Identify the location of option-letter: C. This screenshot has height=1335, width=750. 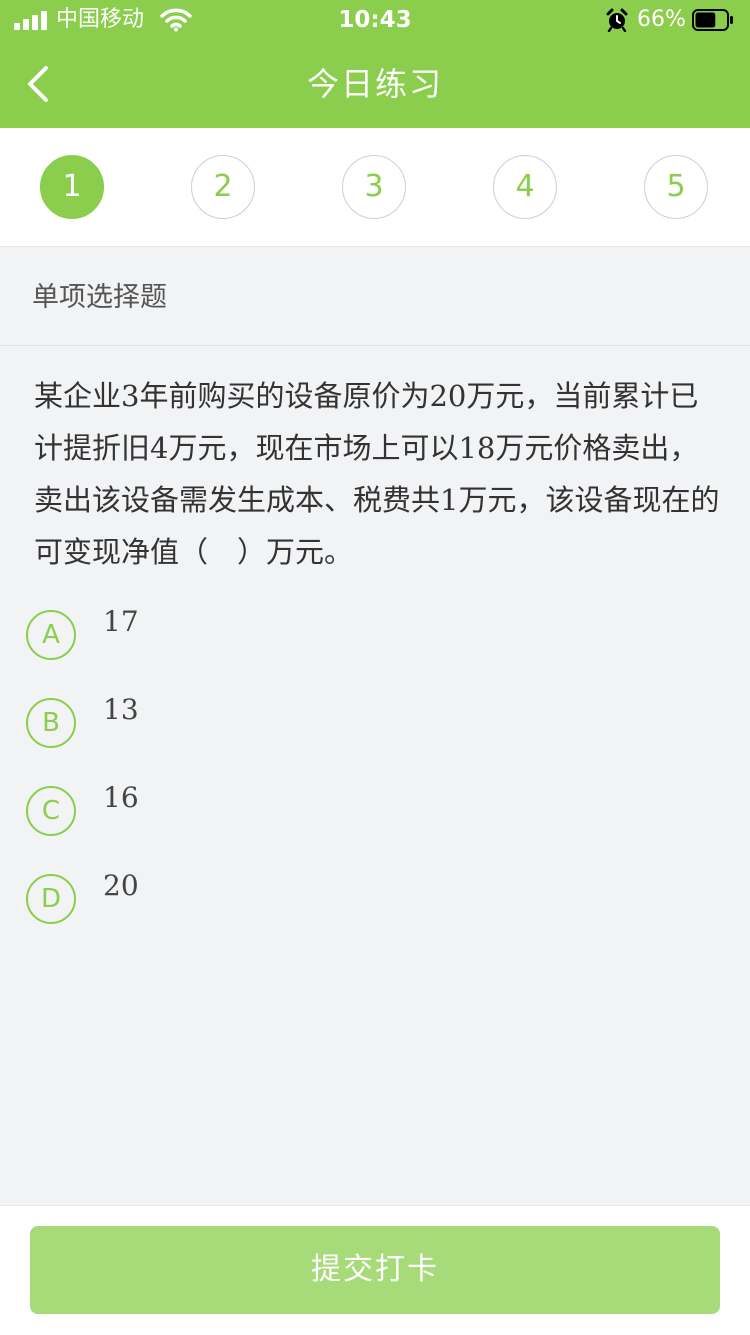
(51, 811).